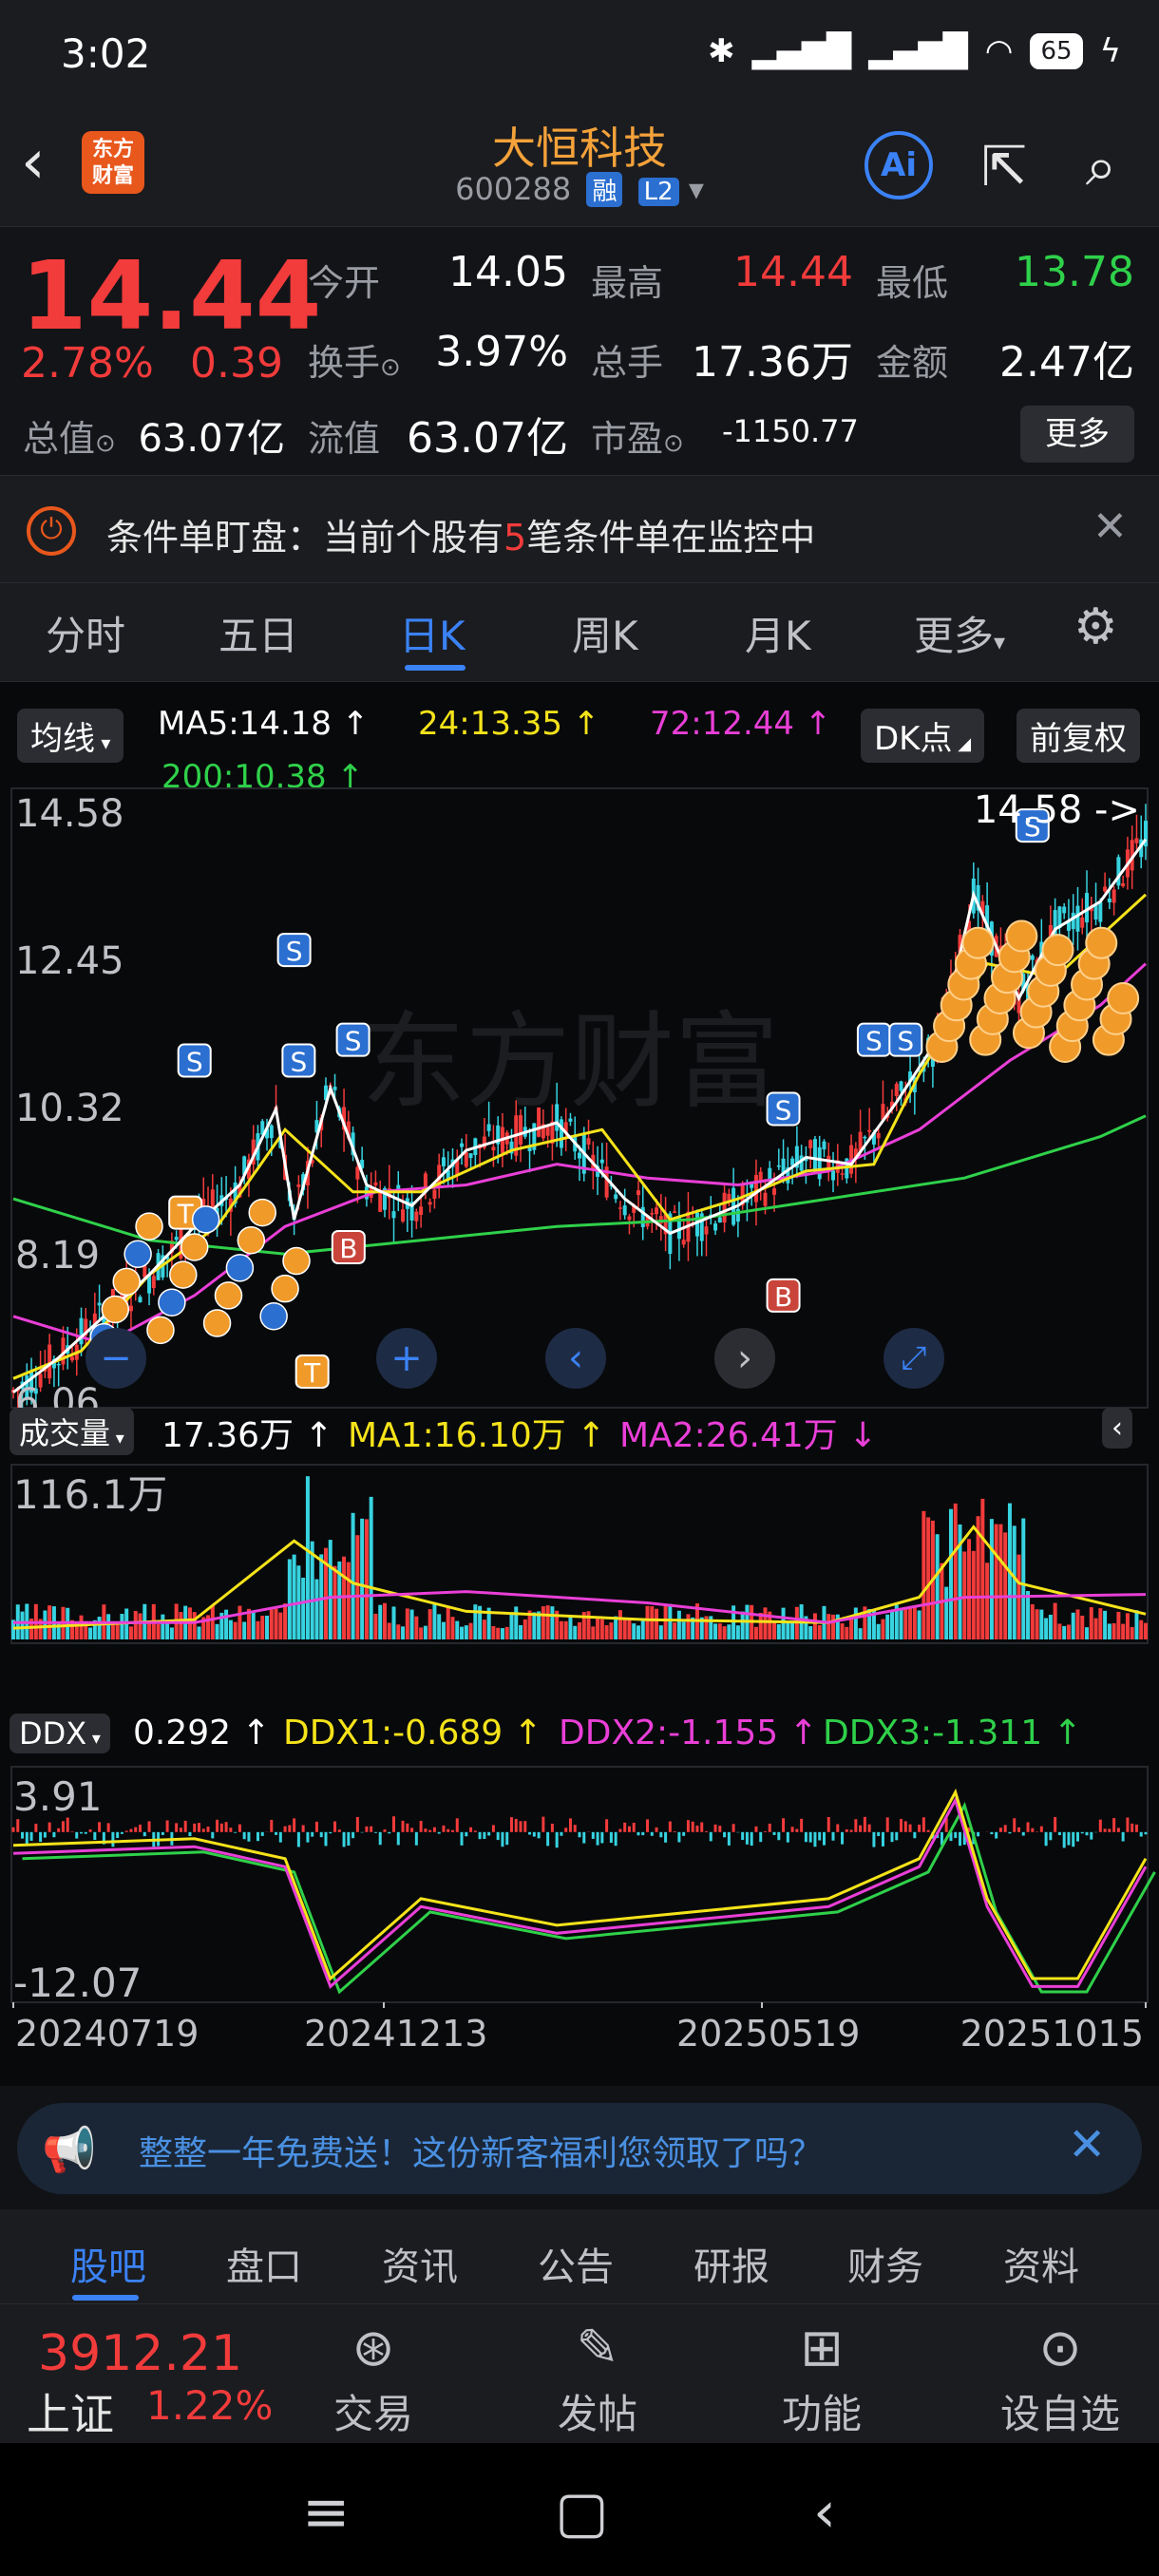  What do you see at coordinates (576, 2263) in the screenshot?
I see `tab-announcements: 公告` at bounding box center [576, 2263].